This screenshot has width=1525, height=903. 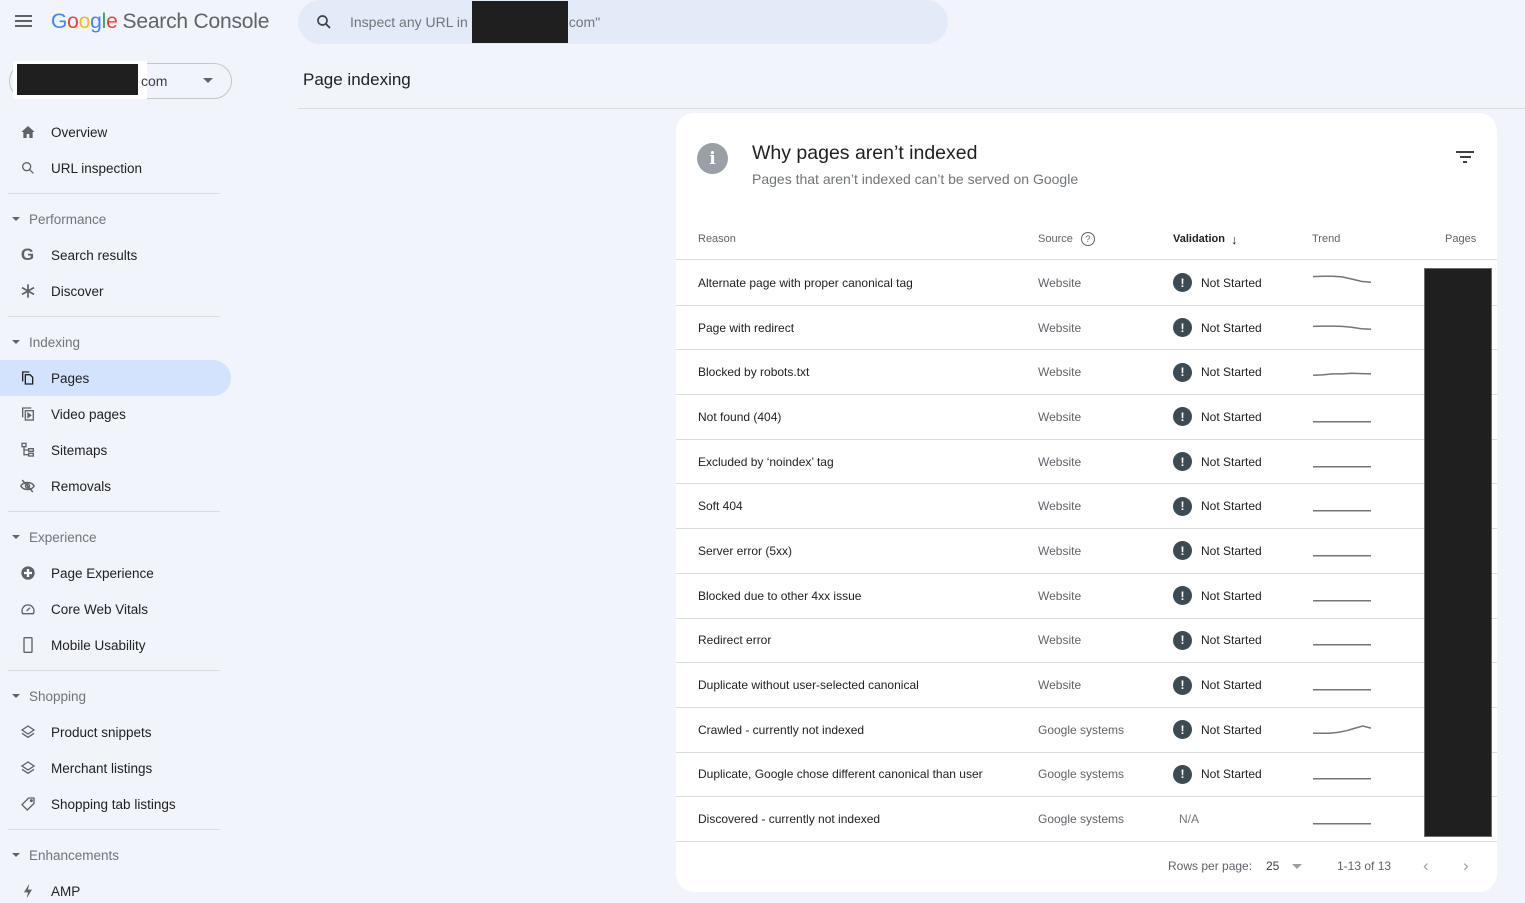 I want to click on sidebar-item-search-results: G Search results, so click(x=115, y=255).